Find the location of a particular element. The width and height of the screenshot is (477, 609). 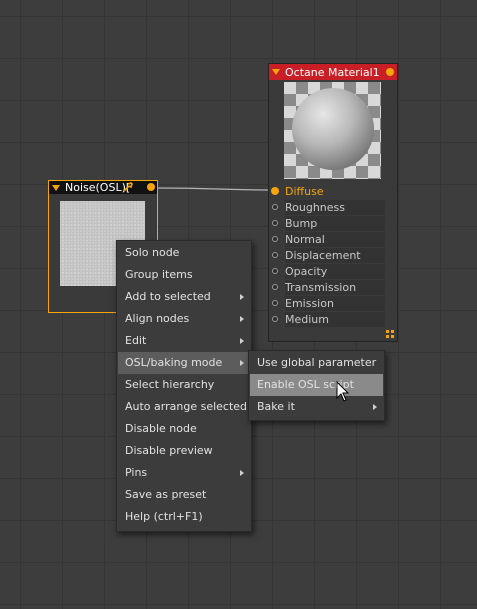

menu-item-save-as-preset: Save as preset is located at coordinates (184, 495).